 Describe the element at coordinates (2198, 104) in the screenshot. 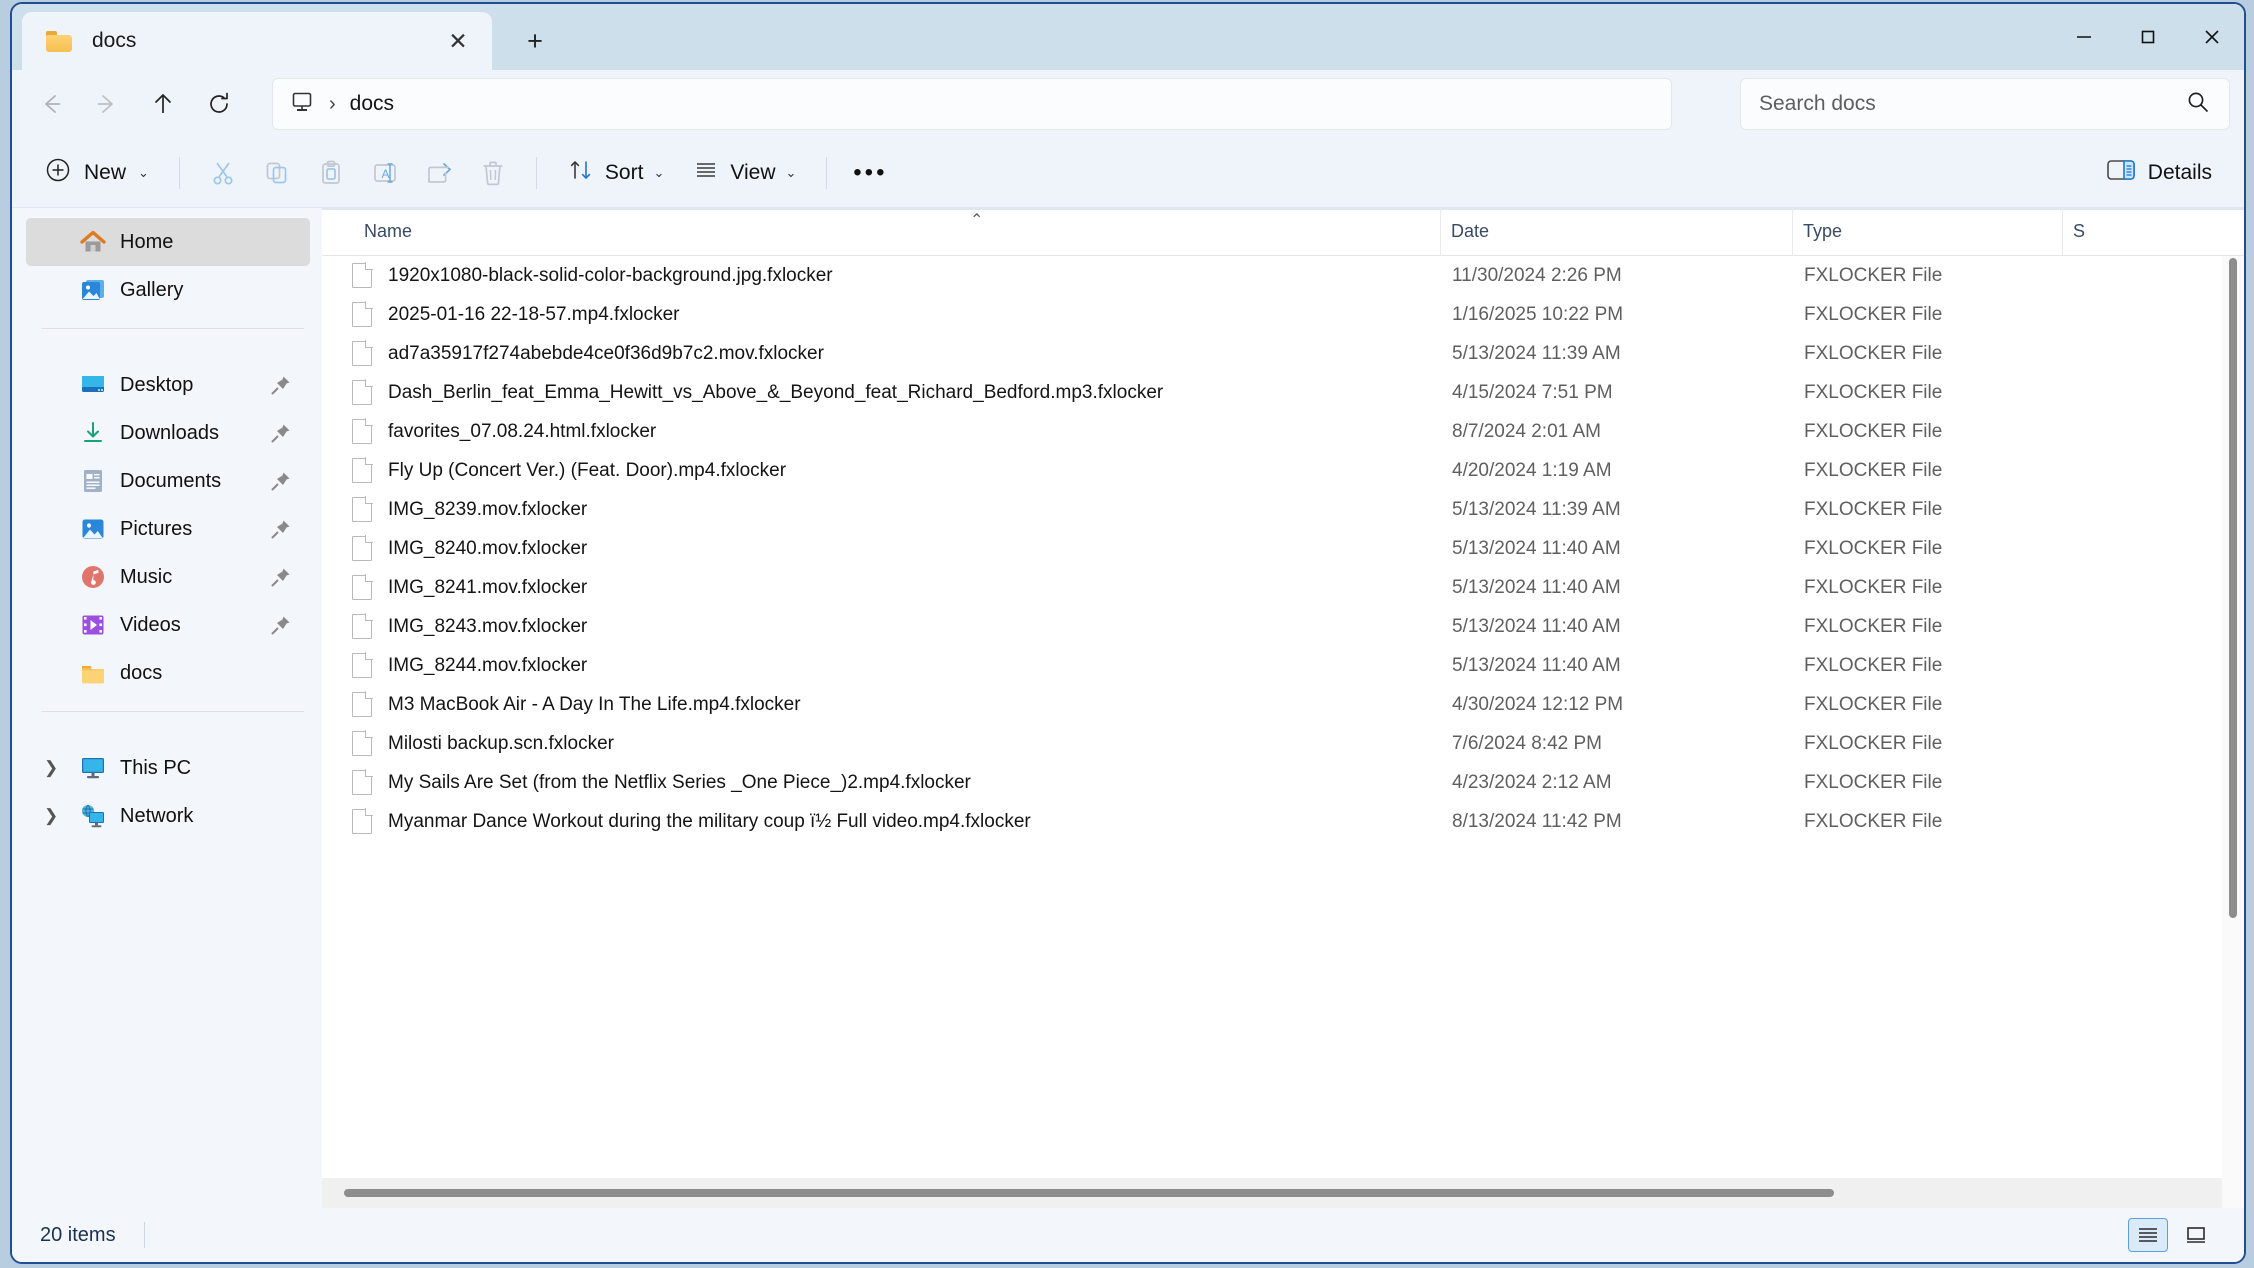

I see `search-icon` at that location.